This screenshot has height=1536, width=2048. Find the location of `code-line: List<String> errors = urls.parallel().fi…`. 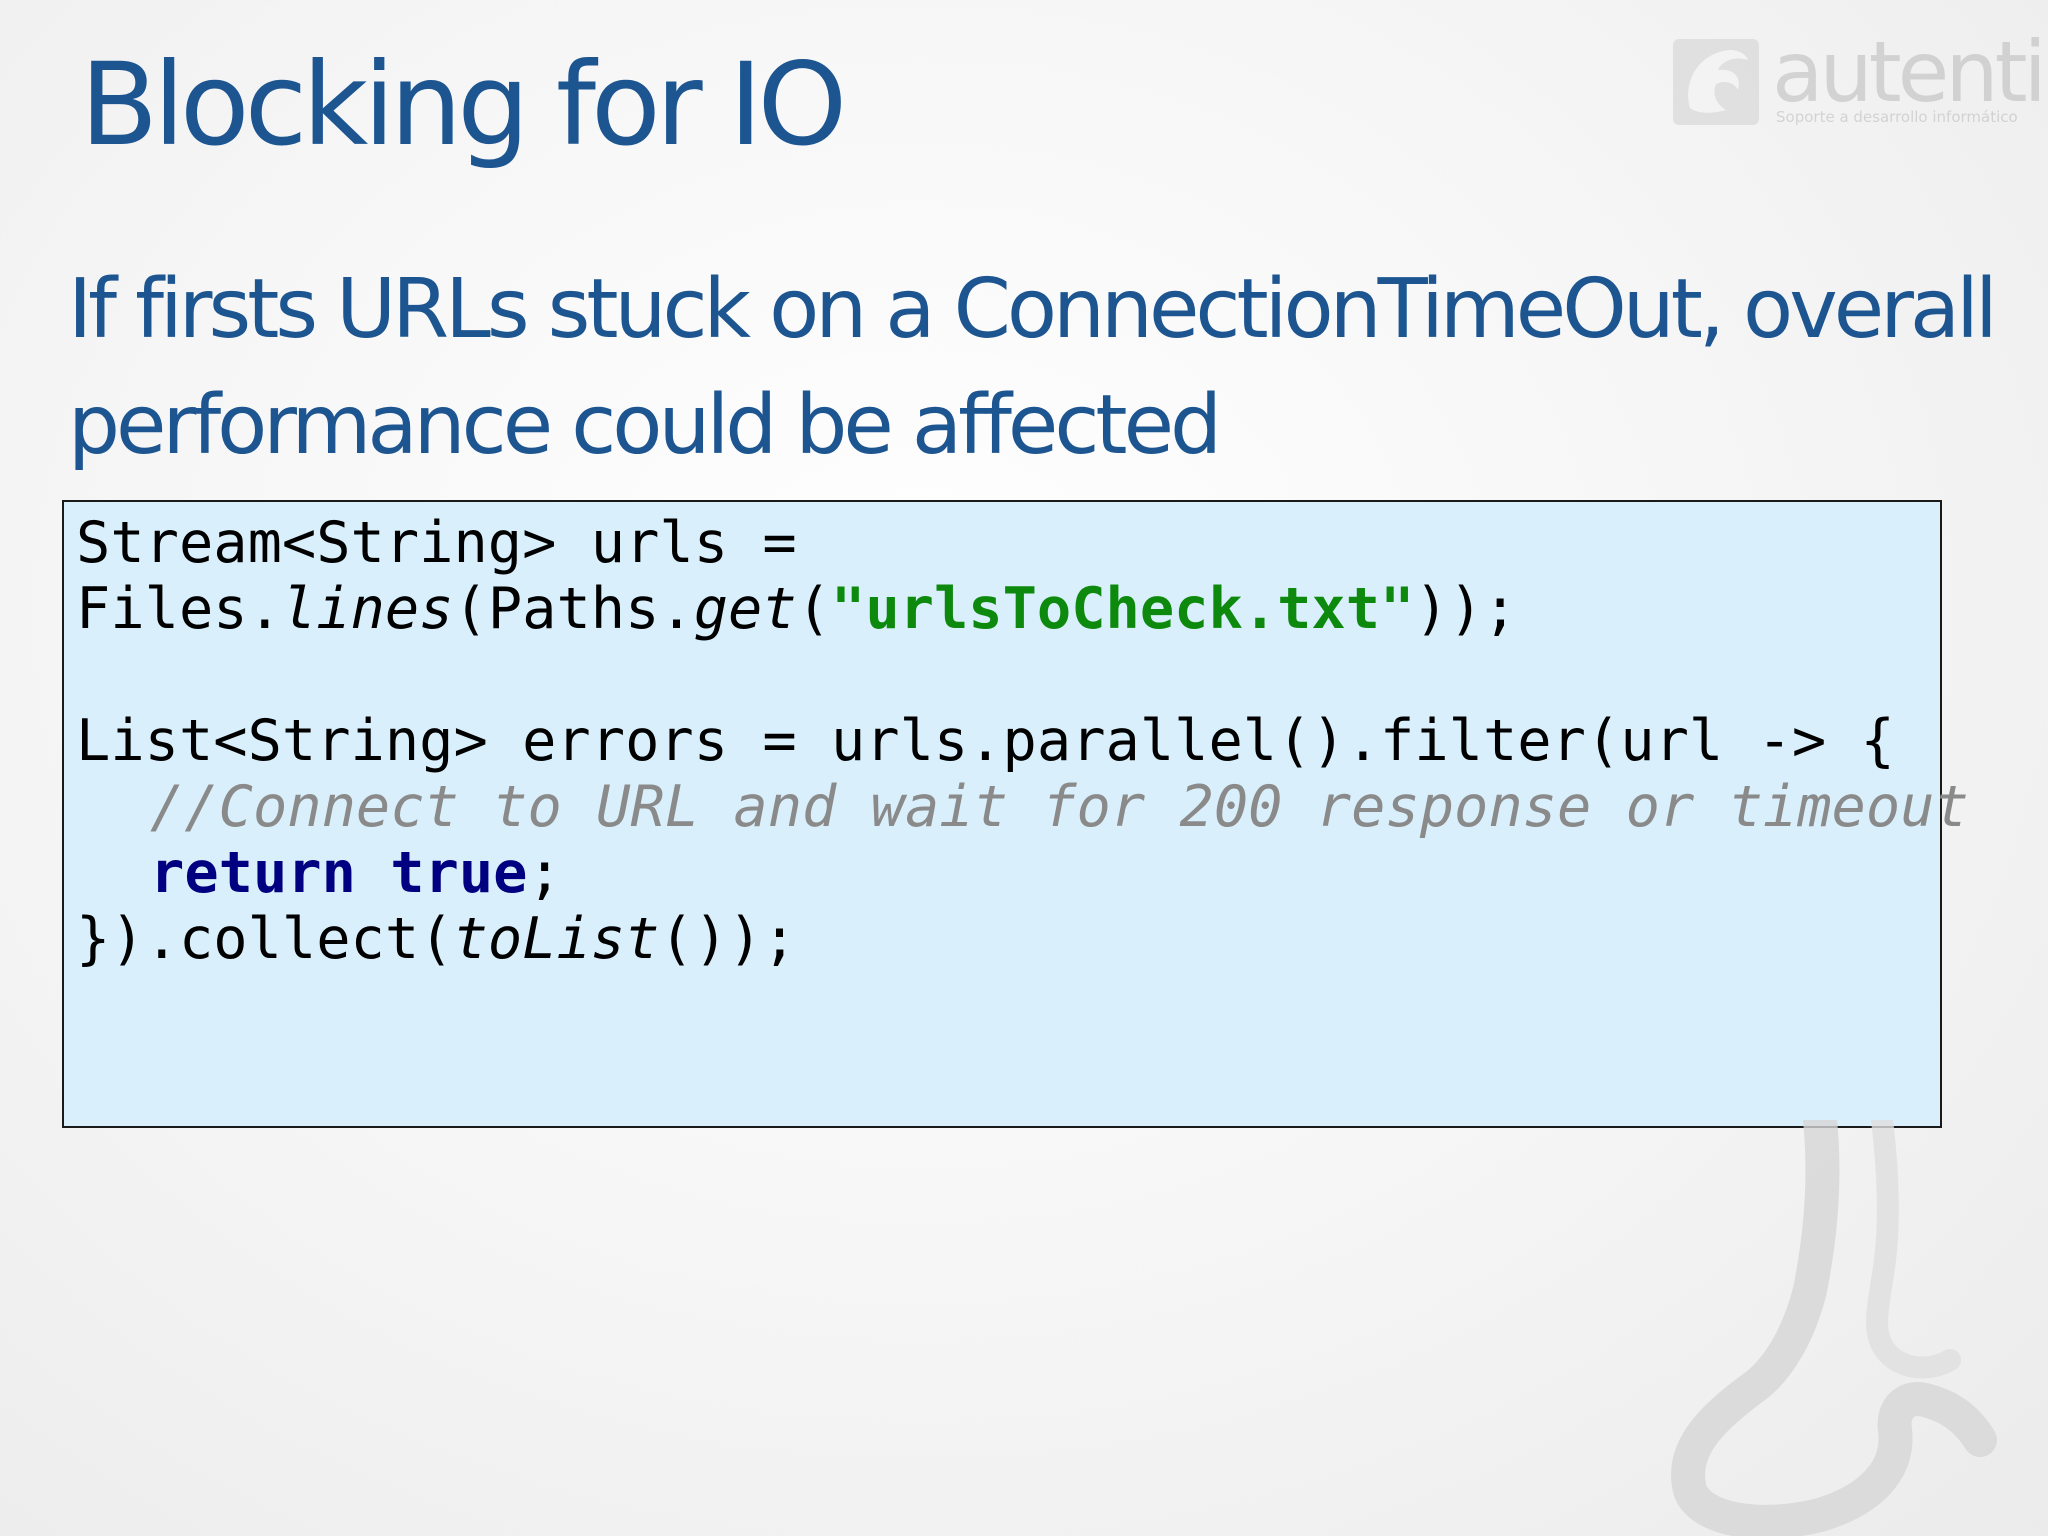

code-line: List<String> errors = urls.parallel().fi… is located at coordinates (1022, 741).